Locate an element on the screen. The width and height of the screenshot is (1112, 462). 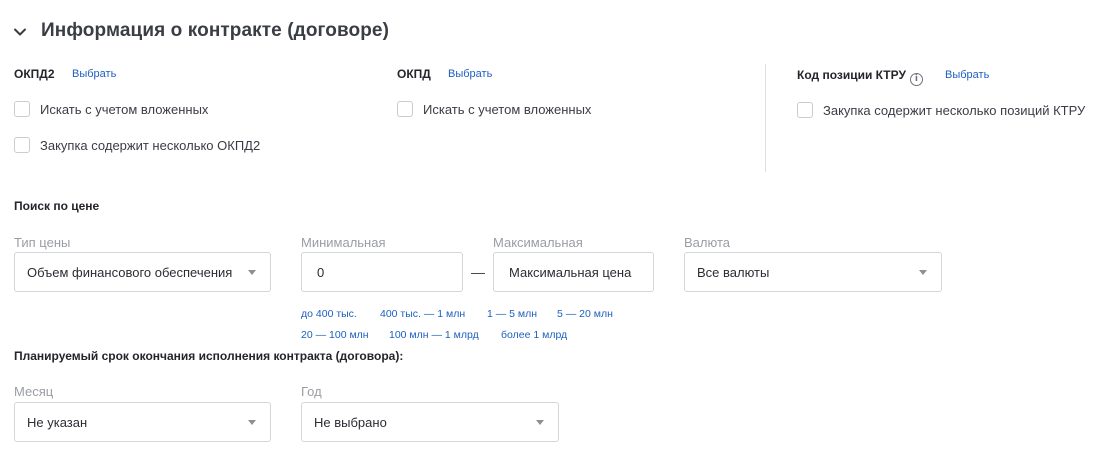
month-select: Не указан is located at coordinates (142, 422).